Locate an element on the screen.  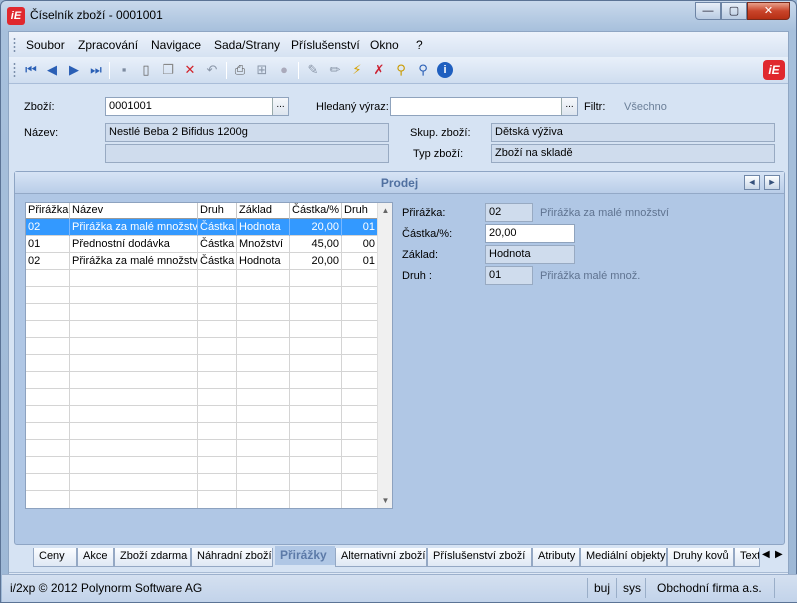
scroll-down-icon: ▼ is located at coordinates (385, 500).